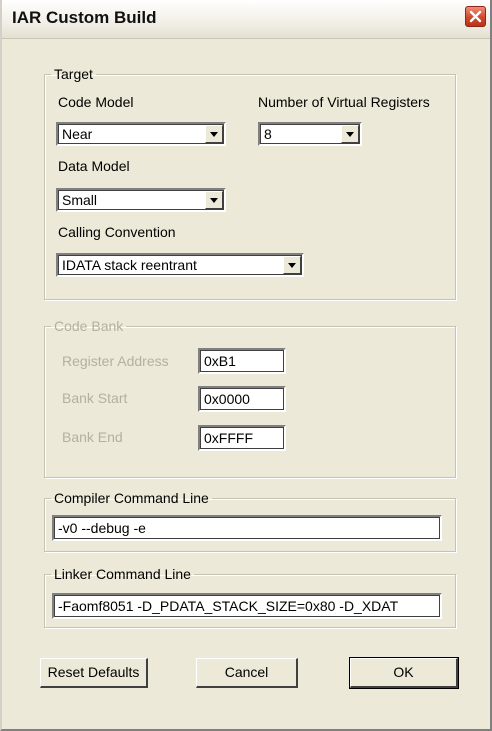 Image resolution: width=492 pixels, height=731 pixels. I want to click on data-model-value: Small, so click(80, 200).